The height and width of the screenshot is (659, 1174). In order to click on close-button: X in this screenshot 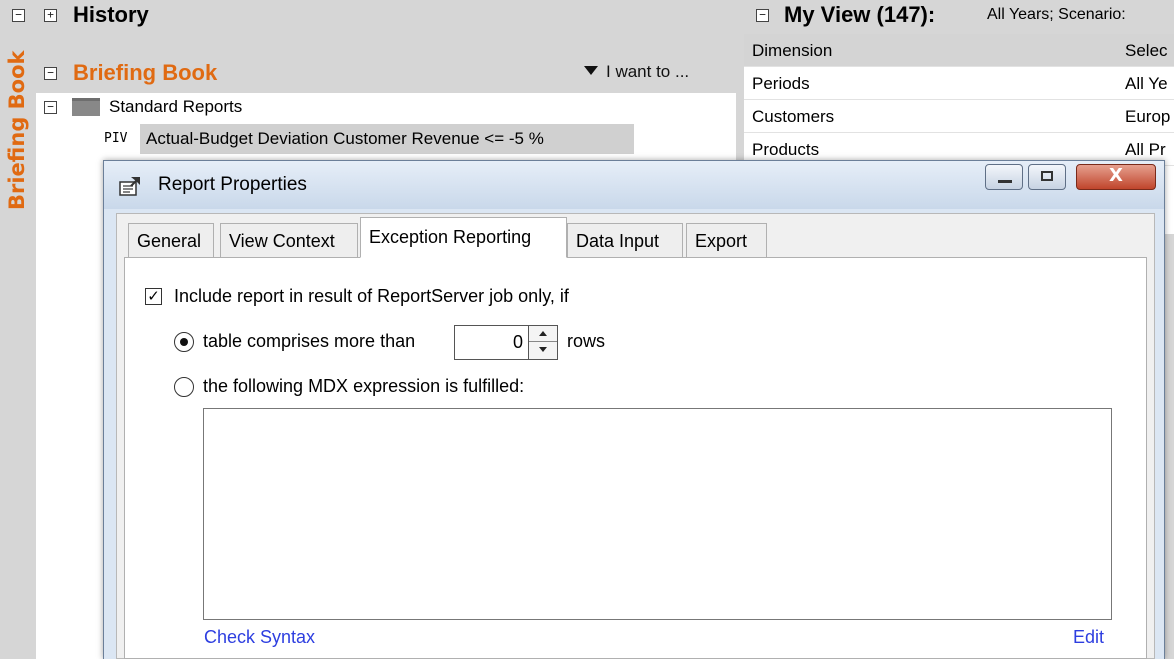, I will do `click(1116, 177)`.